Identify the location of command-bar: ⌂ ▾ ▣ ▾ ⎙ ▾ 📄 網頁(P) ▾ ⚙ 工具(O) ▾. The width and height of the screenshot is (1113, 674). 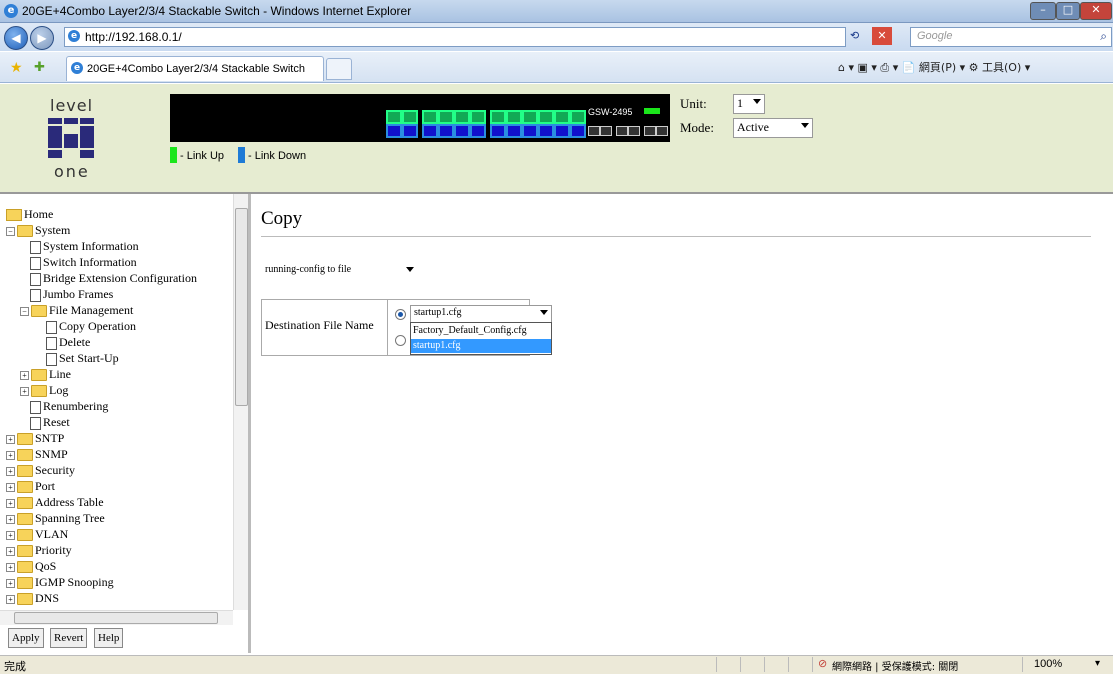
(934, 67).